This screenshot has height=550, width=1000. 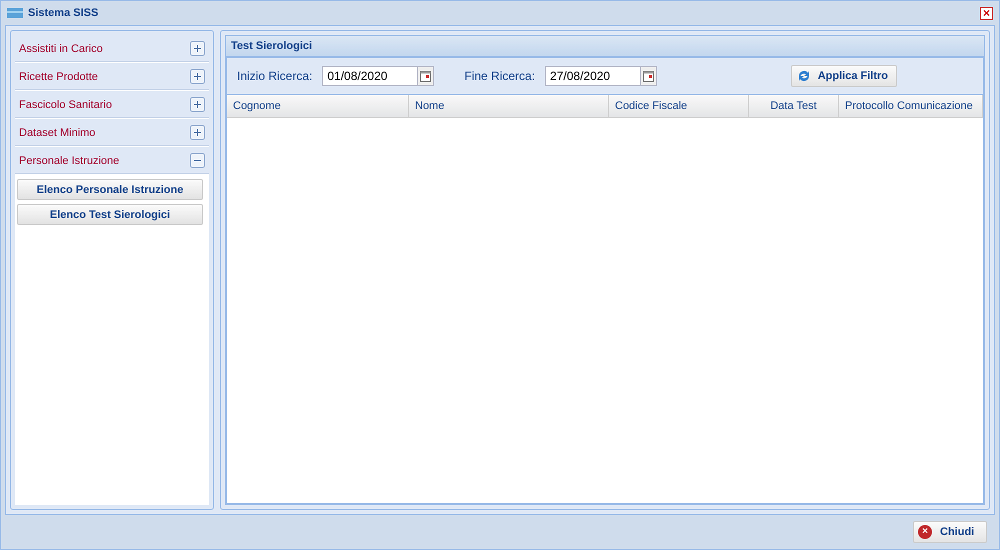 What do you see at coordinates (15, 13) in the screenshot?
I see `window-icon` at bounding box center [15, 13].